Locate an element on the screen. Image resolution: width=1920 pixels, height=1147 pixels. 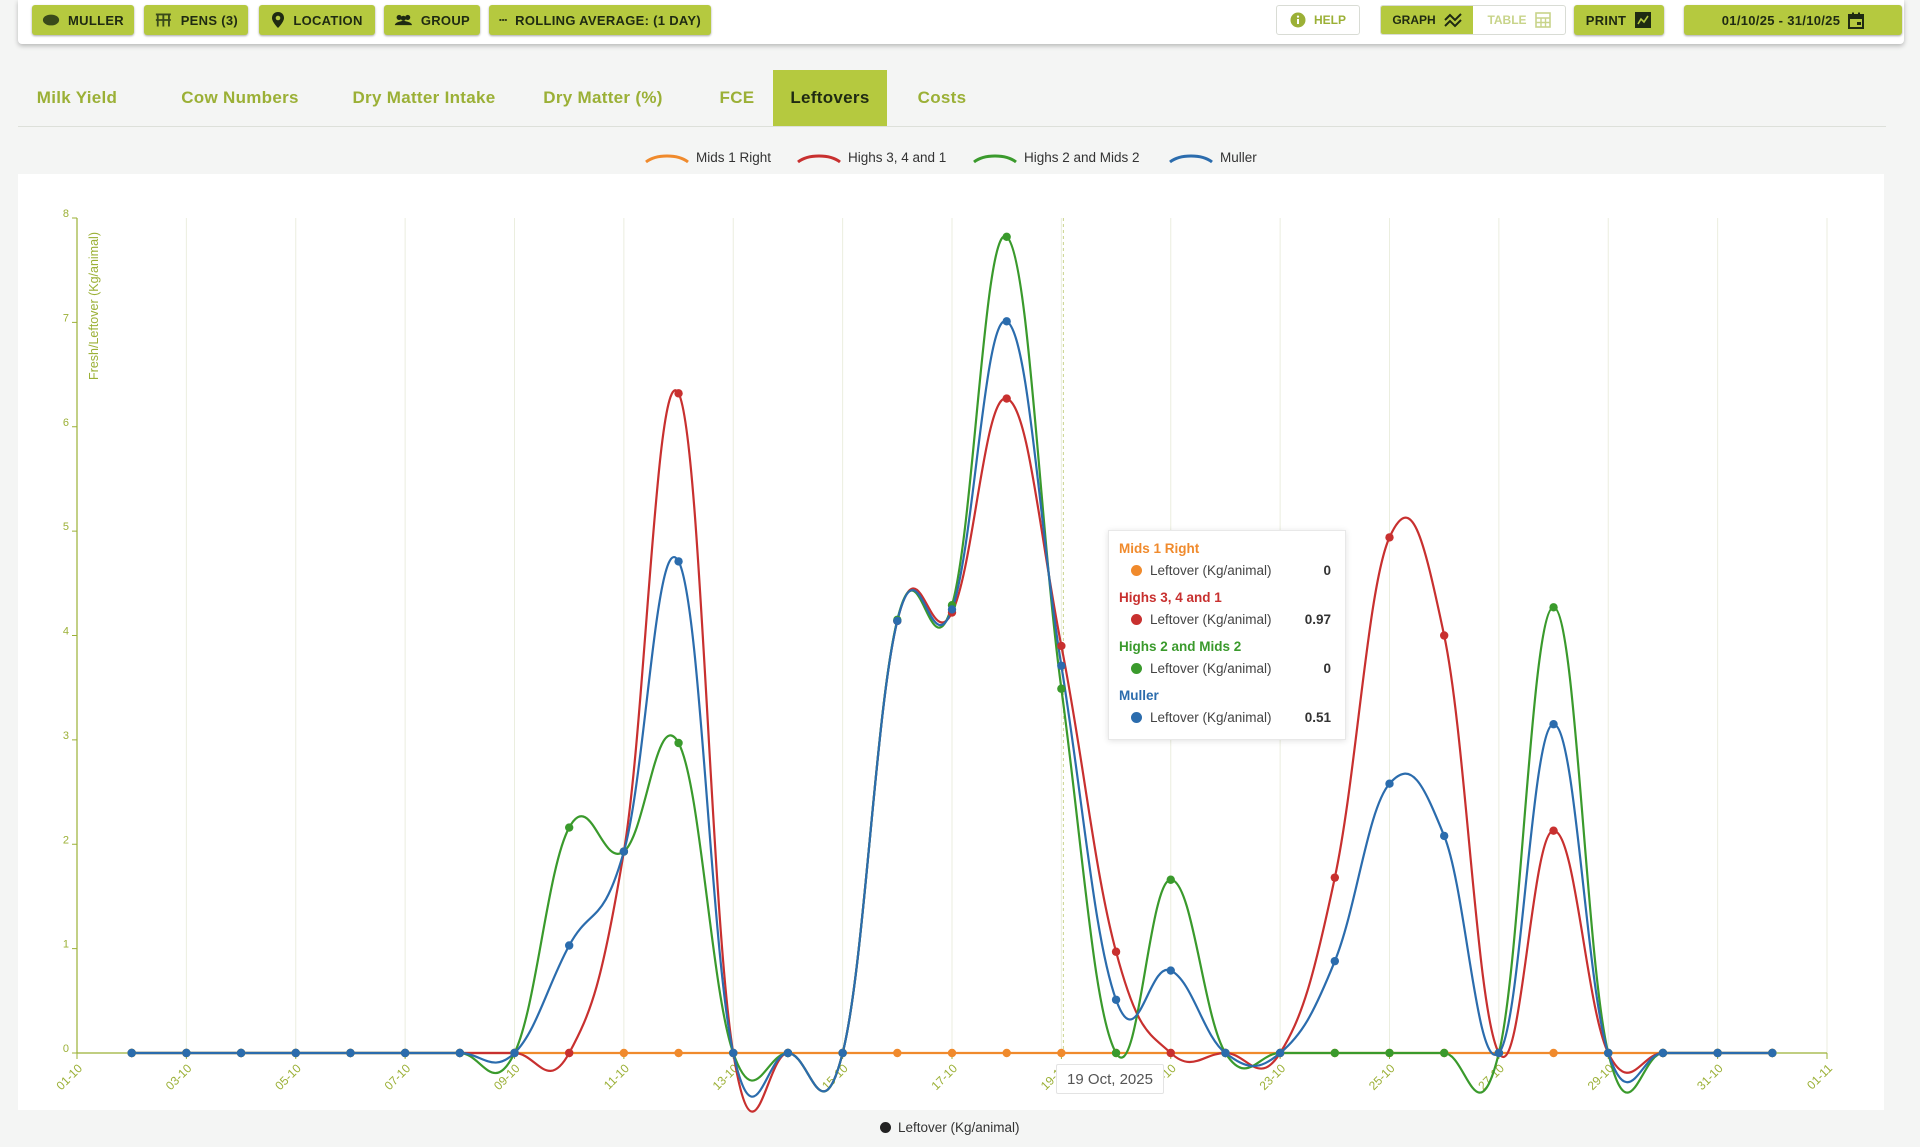
tooltip-row: Leftover (Kg/animal) 0.97 is located at coordinates (1231, 619).